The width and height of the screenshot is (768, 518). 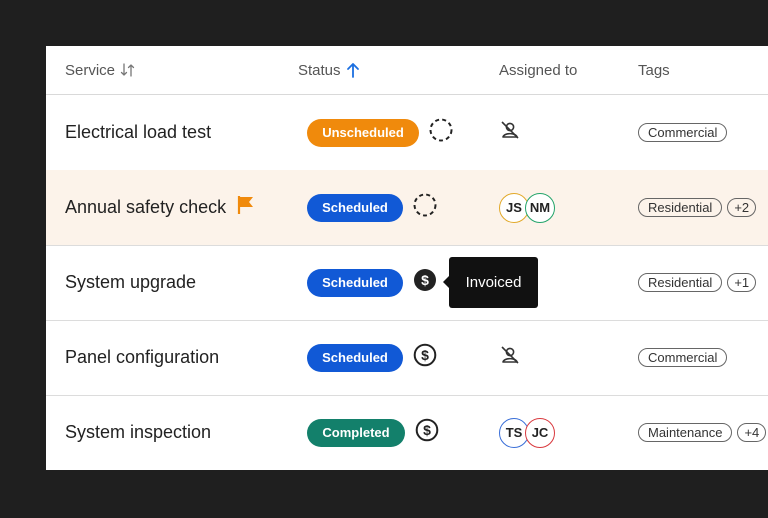 I want to click on service-name: System inspection, so click(x=138, y=432).